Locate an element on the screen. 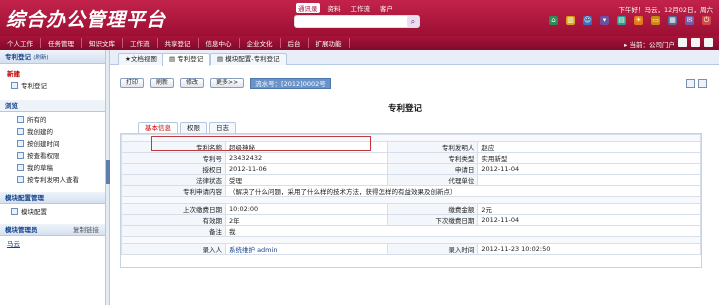 This screenshot has height=305, width=719. home-icon: ⌂ is located at coordinates (553, 20).